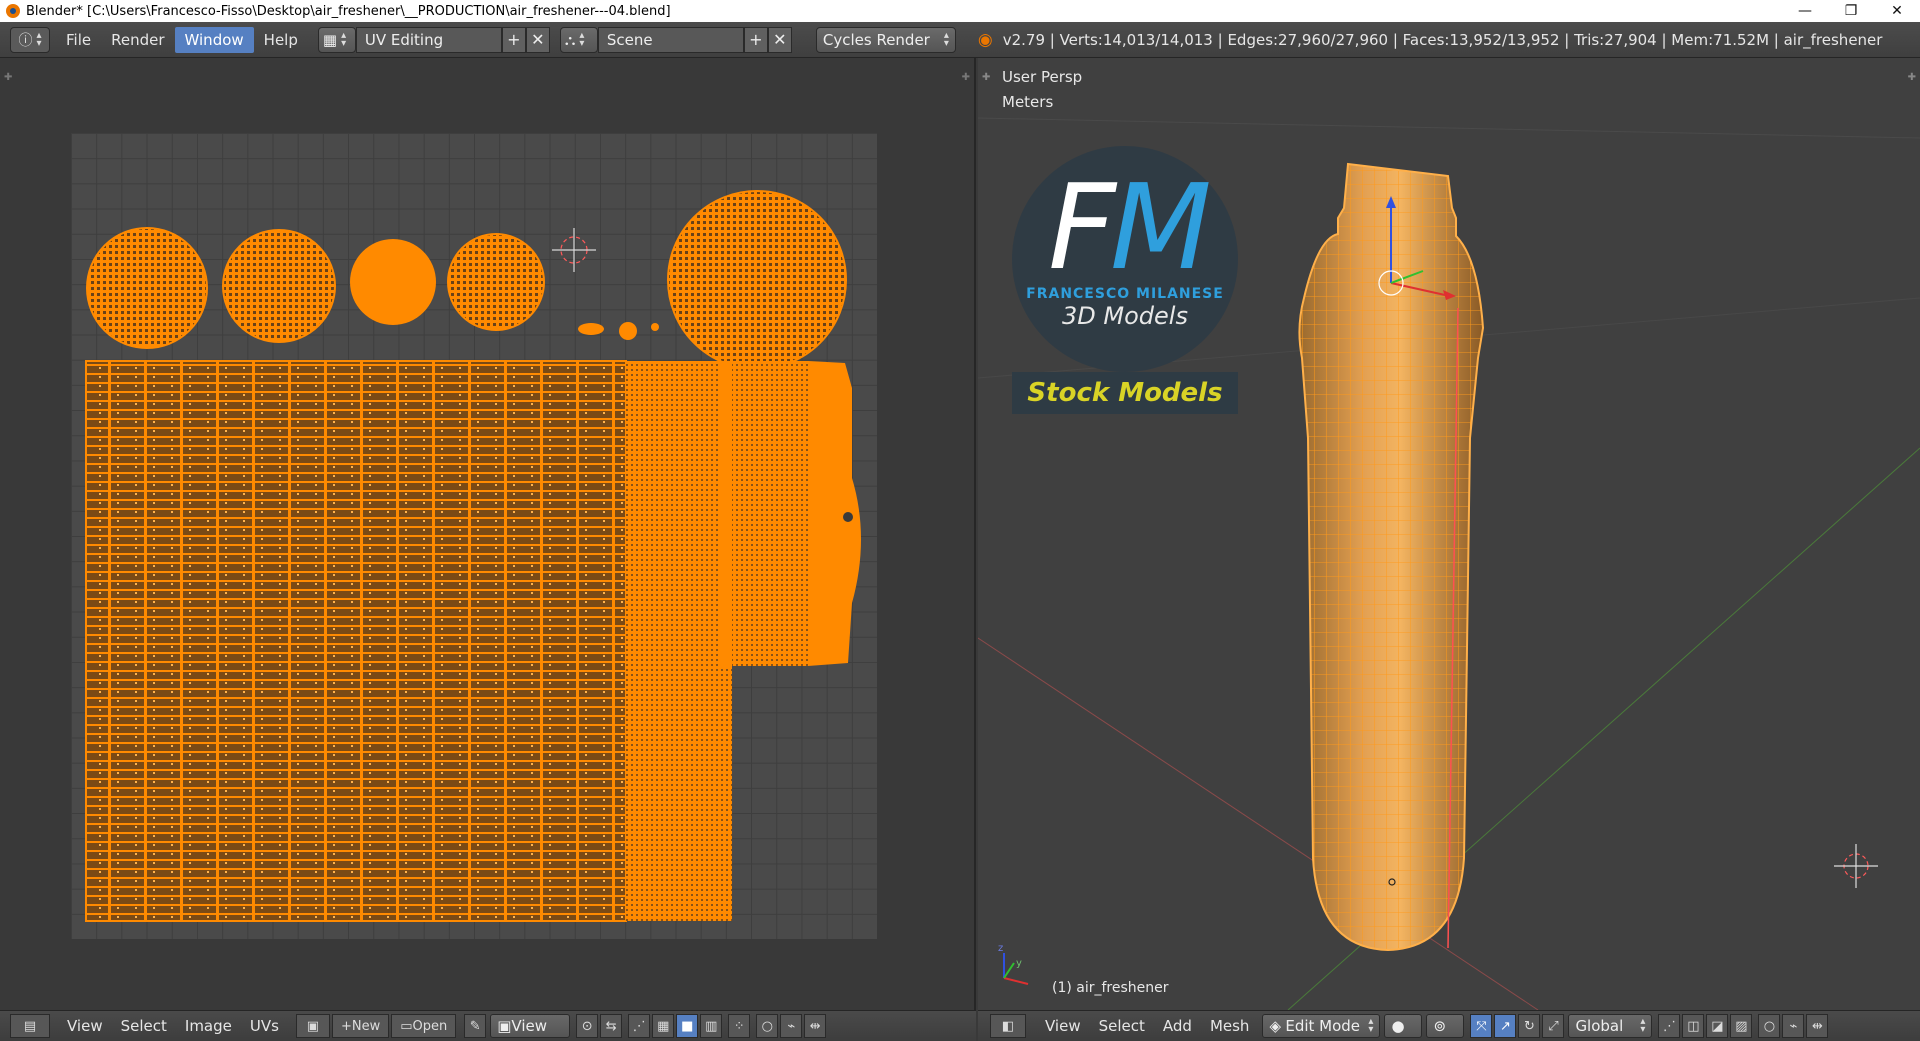  Describe the element at coordinates (264, 1026) in the screenshot. I see `uv-menu-uvs: UVs` at that location.